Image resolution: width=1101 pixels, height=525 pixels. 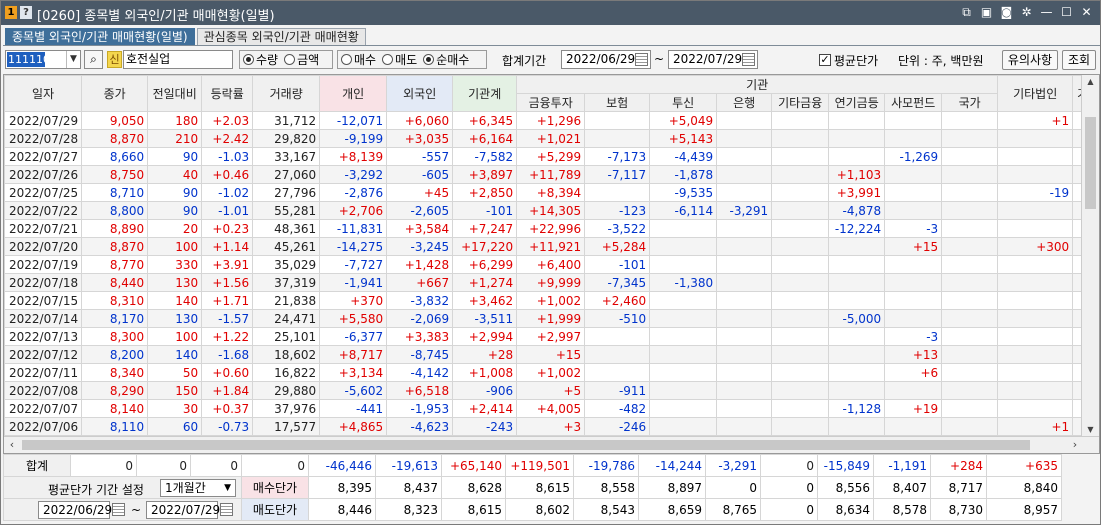 I want to click on buy-price-cell: 8,558, so click(x=606, y=487).